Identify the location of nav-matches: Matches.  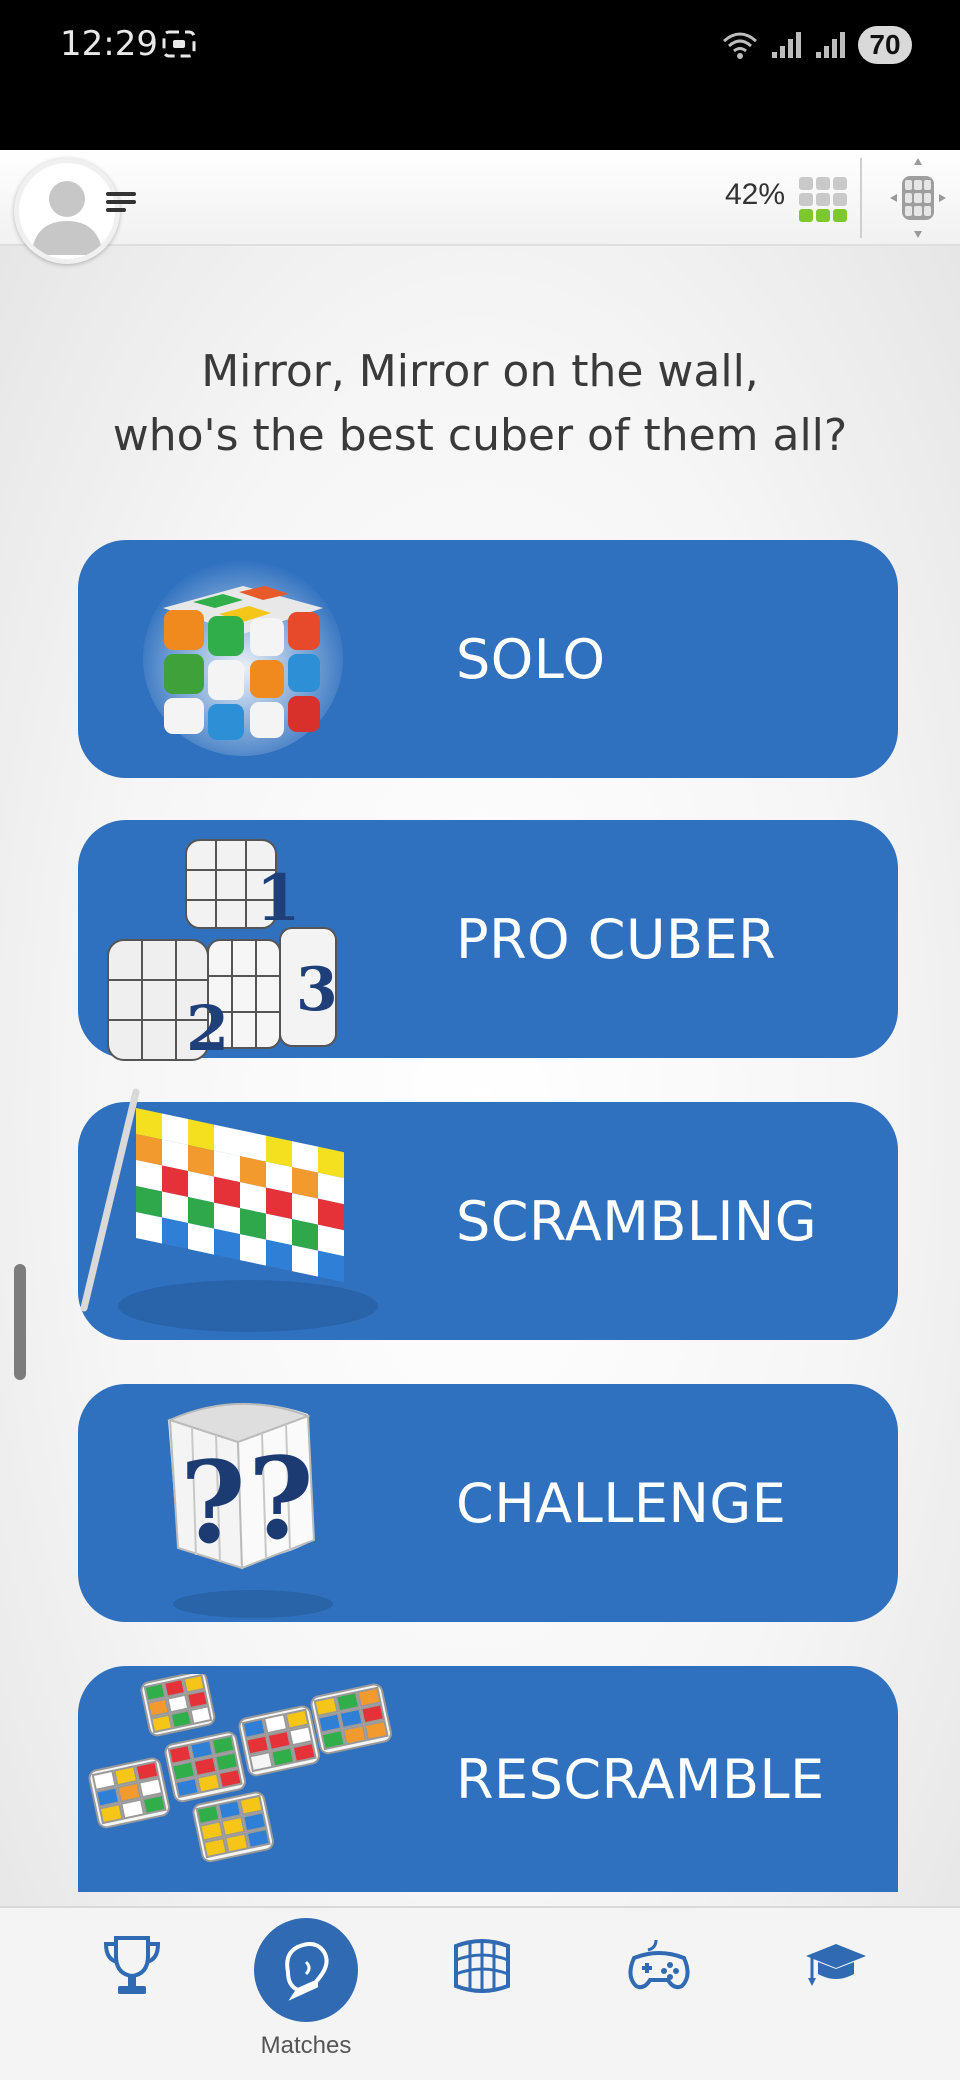
(306, 1994).